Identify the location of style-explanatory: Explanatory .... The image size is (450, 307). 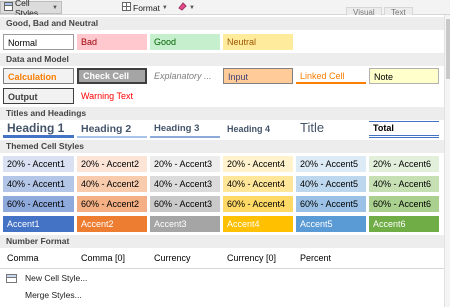
(185, 76).